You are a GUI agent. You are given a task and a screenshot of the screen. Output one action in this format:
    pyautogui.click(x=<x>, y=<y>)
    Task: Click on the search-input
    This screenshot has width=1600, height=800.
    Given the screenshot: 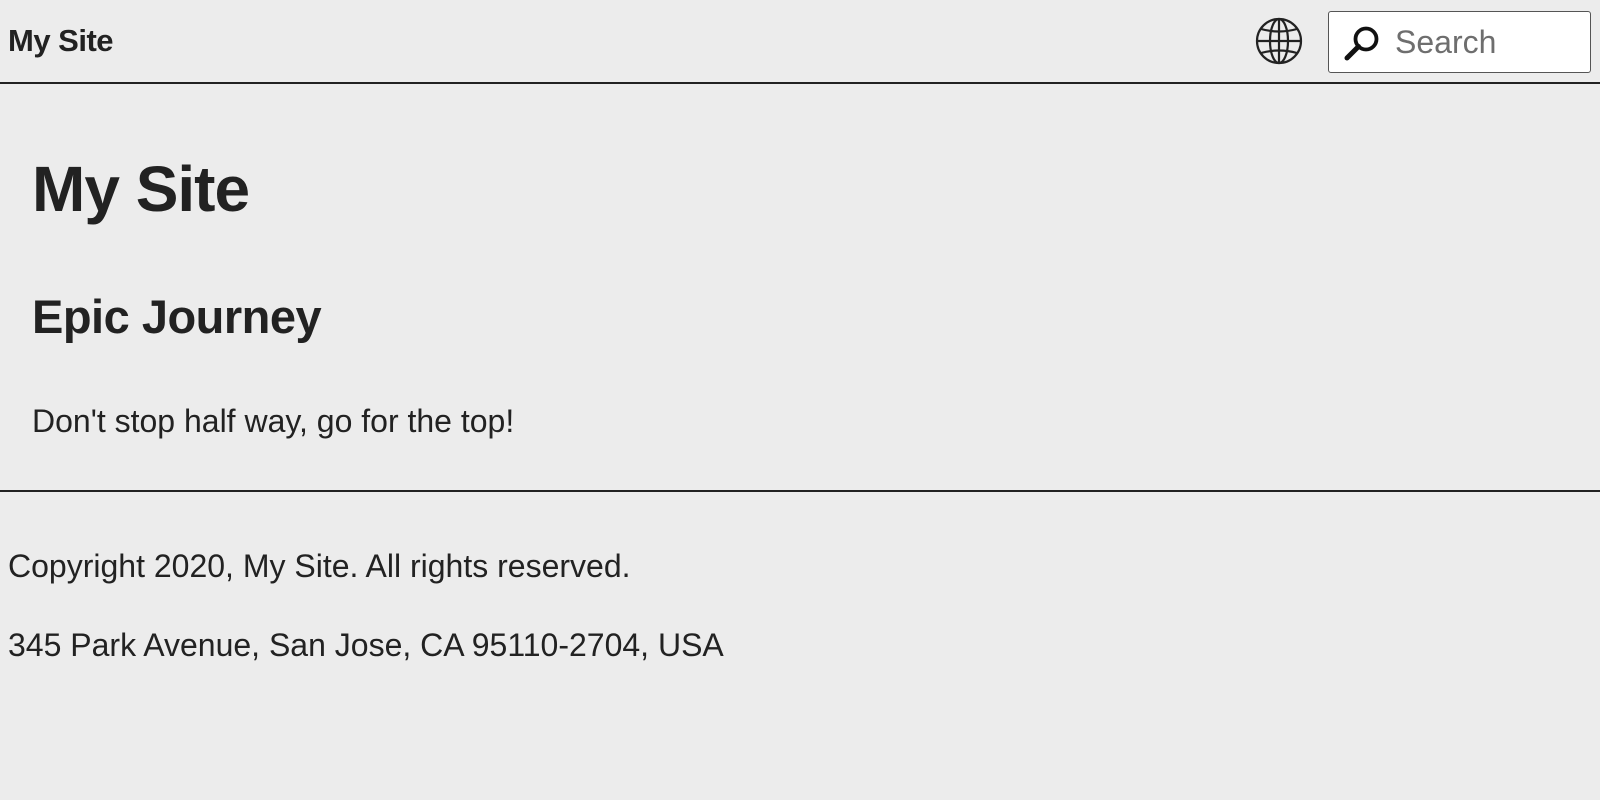 What is the action you would take?
    pyautogui.click(x=1487, y=42)
    